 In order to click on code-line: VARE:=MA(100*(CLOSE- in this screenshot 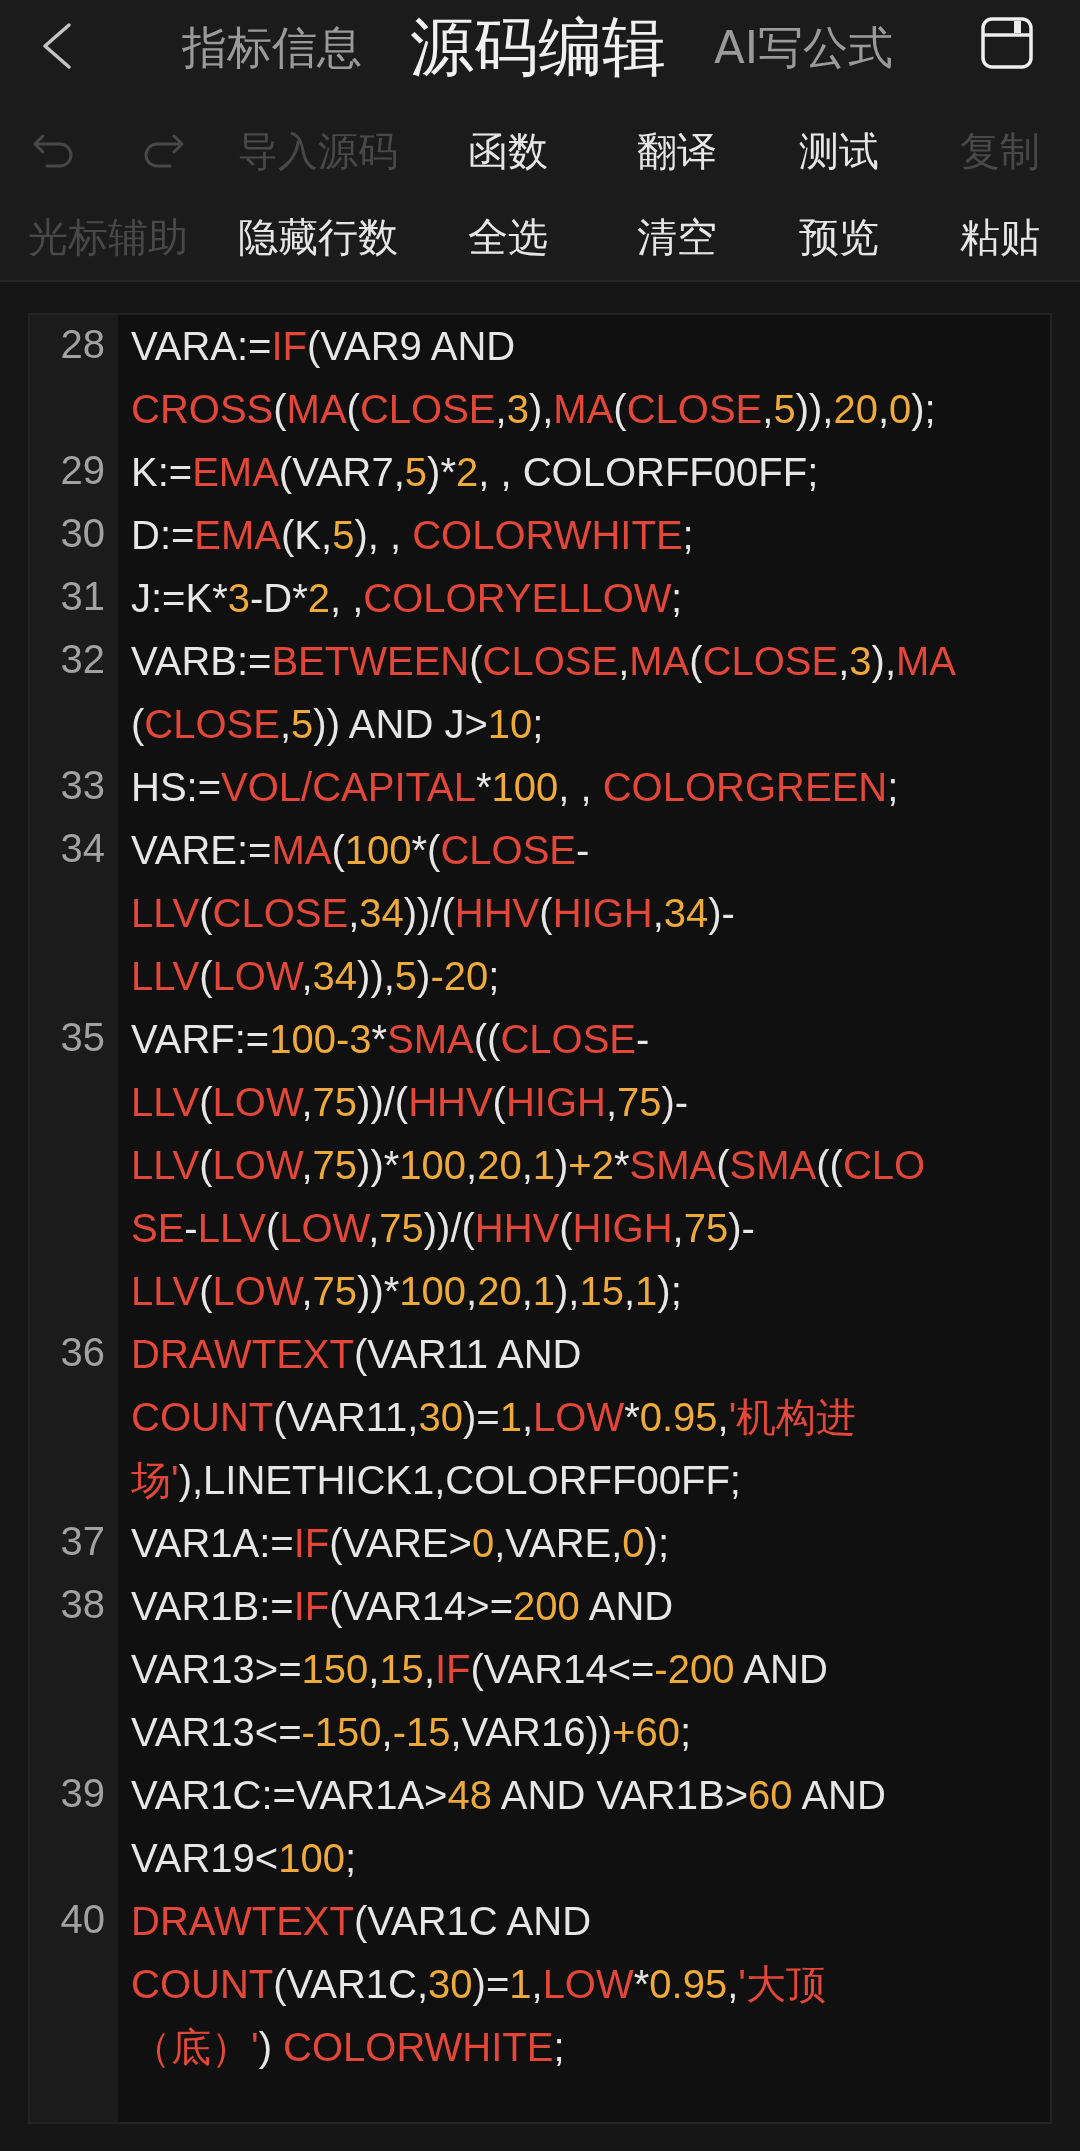, I will do `click(360, 850)`.